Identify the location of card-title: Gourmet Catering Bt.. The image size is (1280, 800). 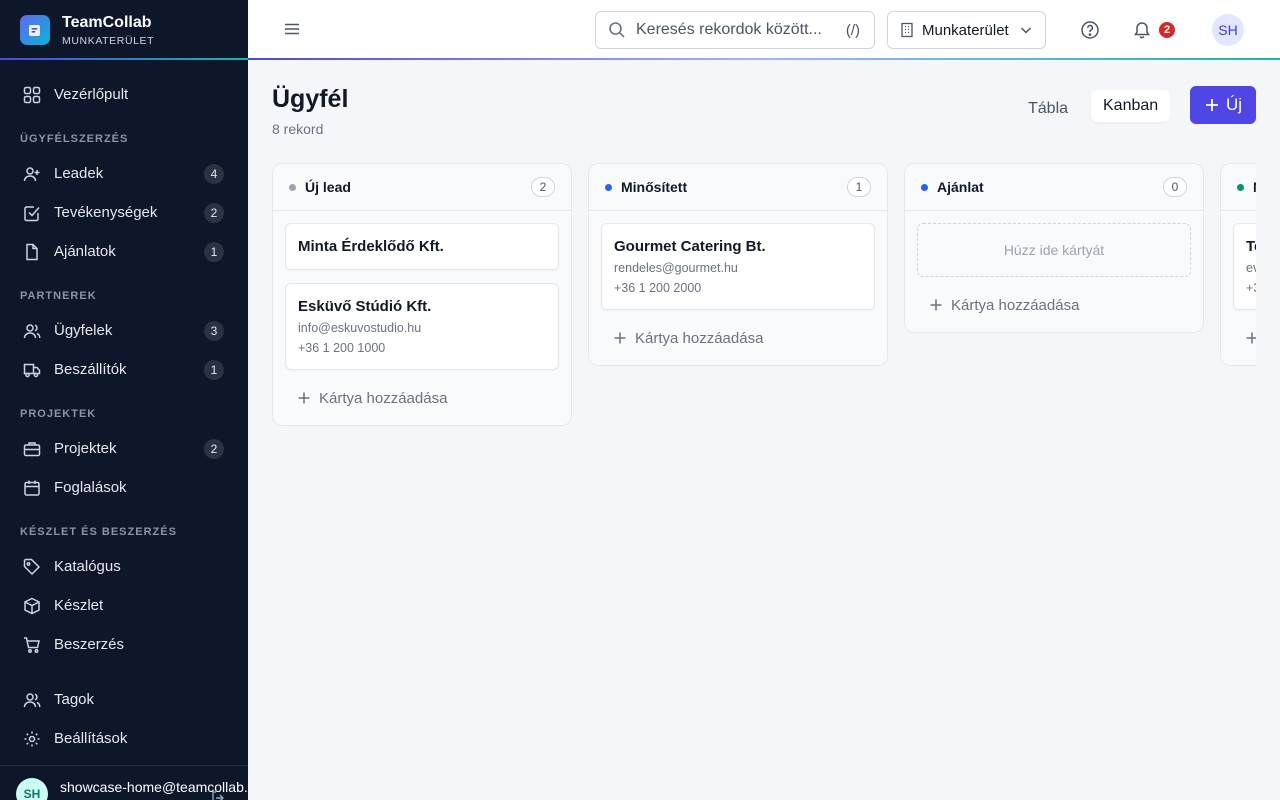
(690, 246).